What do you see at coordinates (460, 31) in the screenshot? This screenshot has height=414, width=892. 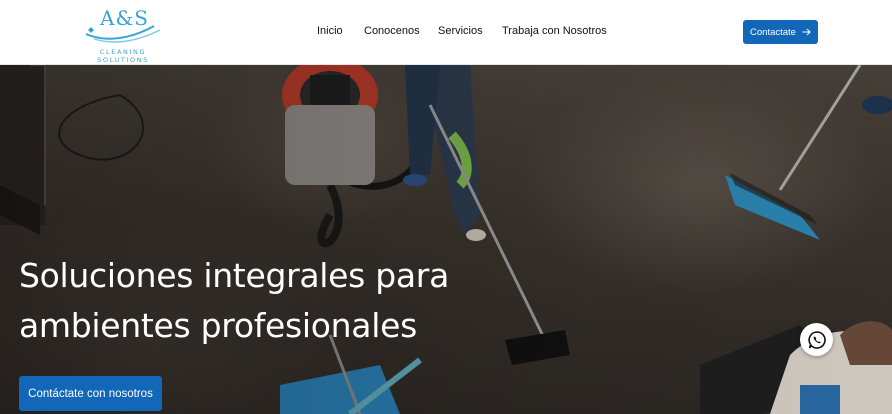 I see `nav-item-servicios: Servicios` at bounding box center [460, 31].